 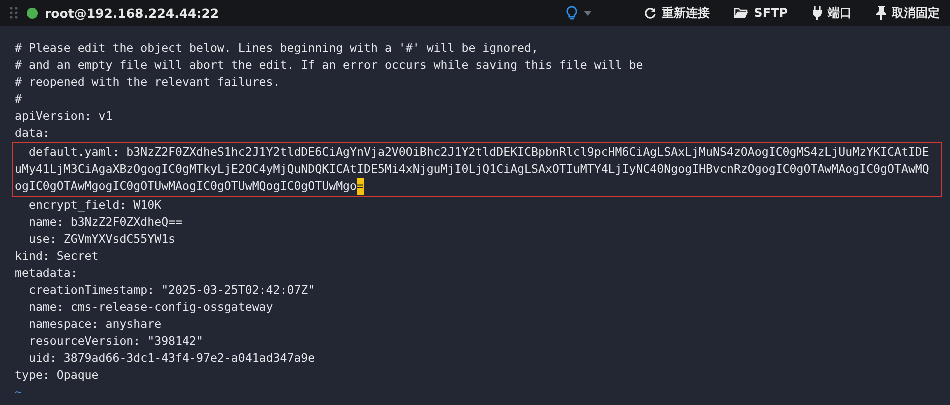 What do you see at coordinates (64, 116) in the screenshot?
I see `code-line: apiVersion: v1` at bounding box center [64, 116].